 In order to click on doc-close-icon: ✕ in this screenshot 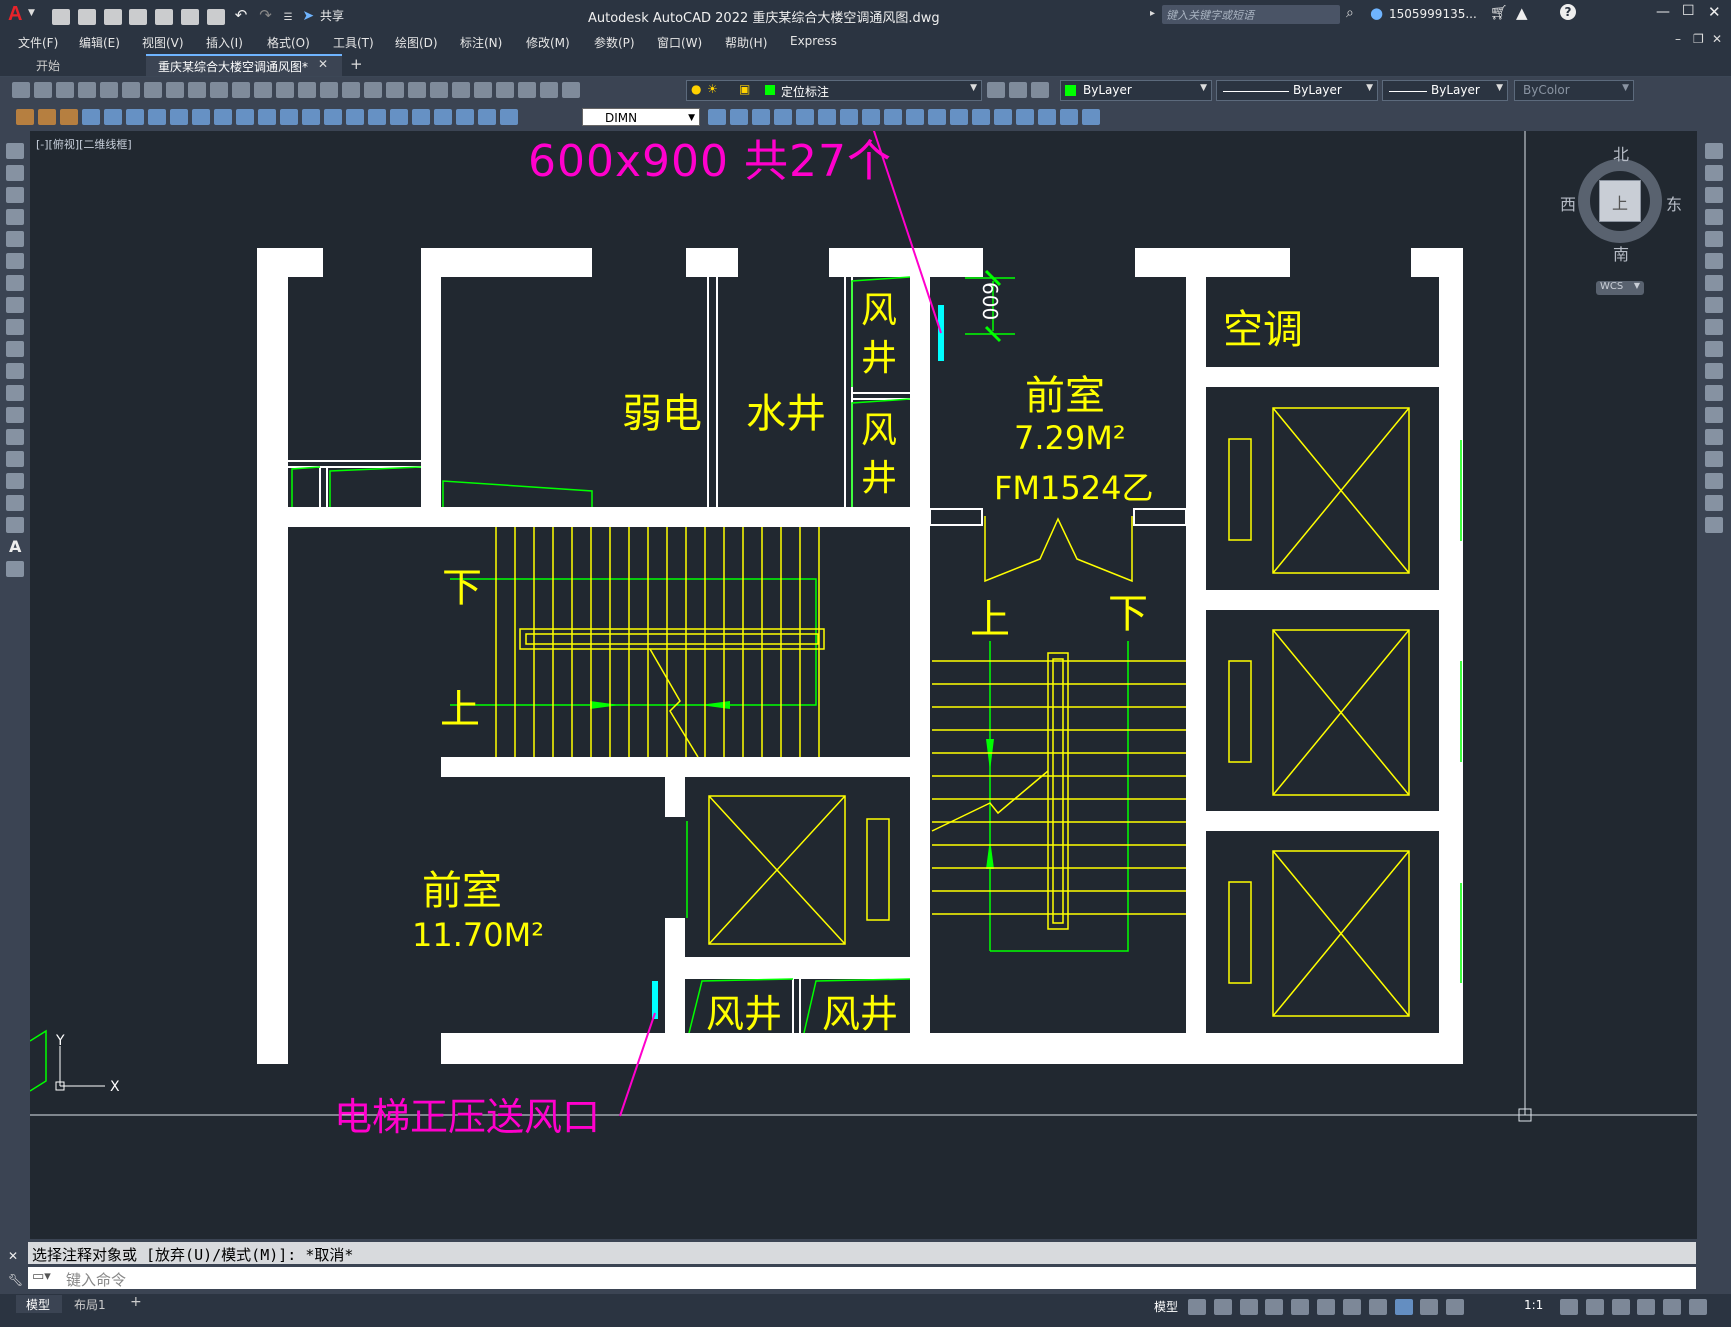, I will do `click(1717, 39)`.